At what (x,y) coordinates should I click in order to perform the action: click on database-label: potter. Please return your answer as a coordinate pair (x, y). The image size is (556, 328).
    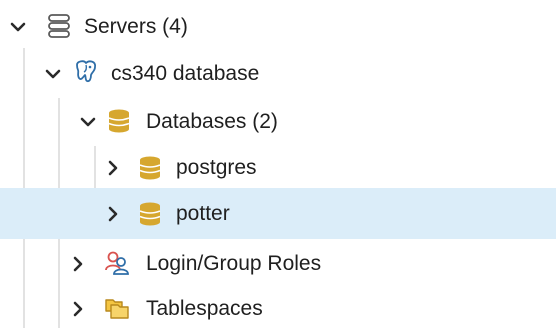
    Looking at the image, I should click on (203, 213).